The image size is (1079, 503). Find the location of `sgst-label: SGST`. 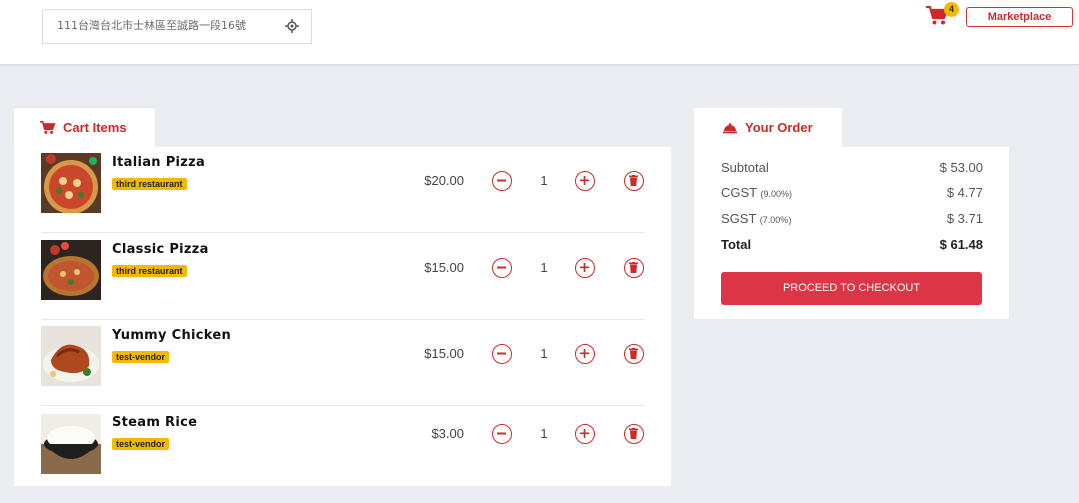

sgst-label: SGST is located at coordinates (739, 218).